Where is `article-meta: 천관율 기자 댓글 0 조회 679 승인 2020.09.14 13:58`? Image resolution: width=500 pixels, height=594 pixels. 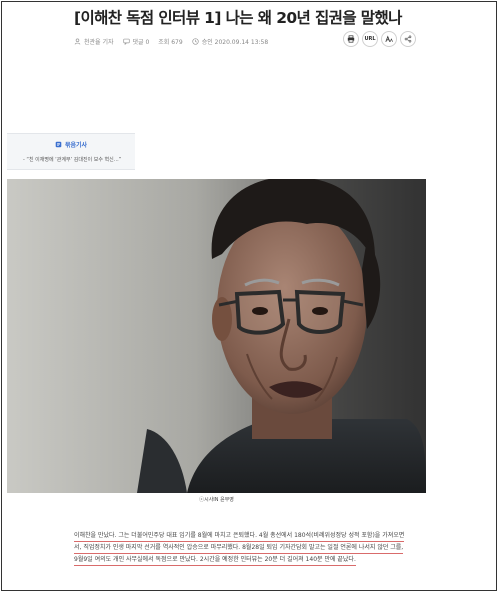 article-meta: 천관율 기자 댓글 0 조회 679 승인 2020.09.14 13:58 is located at coordinates (171, 41).